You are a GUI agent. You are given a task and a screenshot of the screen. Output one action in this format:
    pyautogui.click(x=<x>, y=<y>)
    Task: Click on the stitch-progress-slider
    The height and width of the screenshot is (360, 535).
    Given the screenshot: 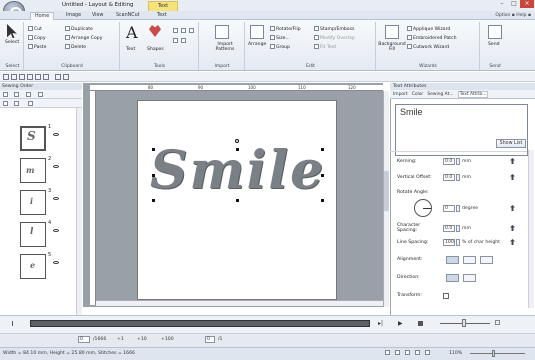 What is the action you would take?
    pyautogui.click(x=200, y=323)
    